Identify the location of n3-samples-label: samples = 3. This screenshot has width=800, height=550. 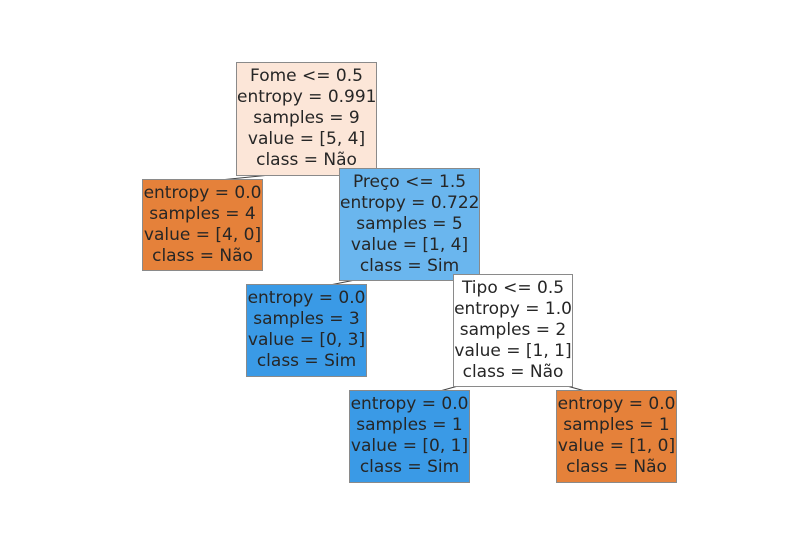
(306, 319).